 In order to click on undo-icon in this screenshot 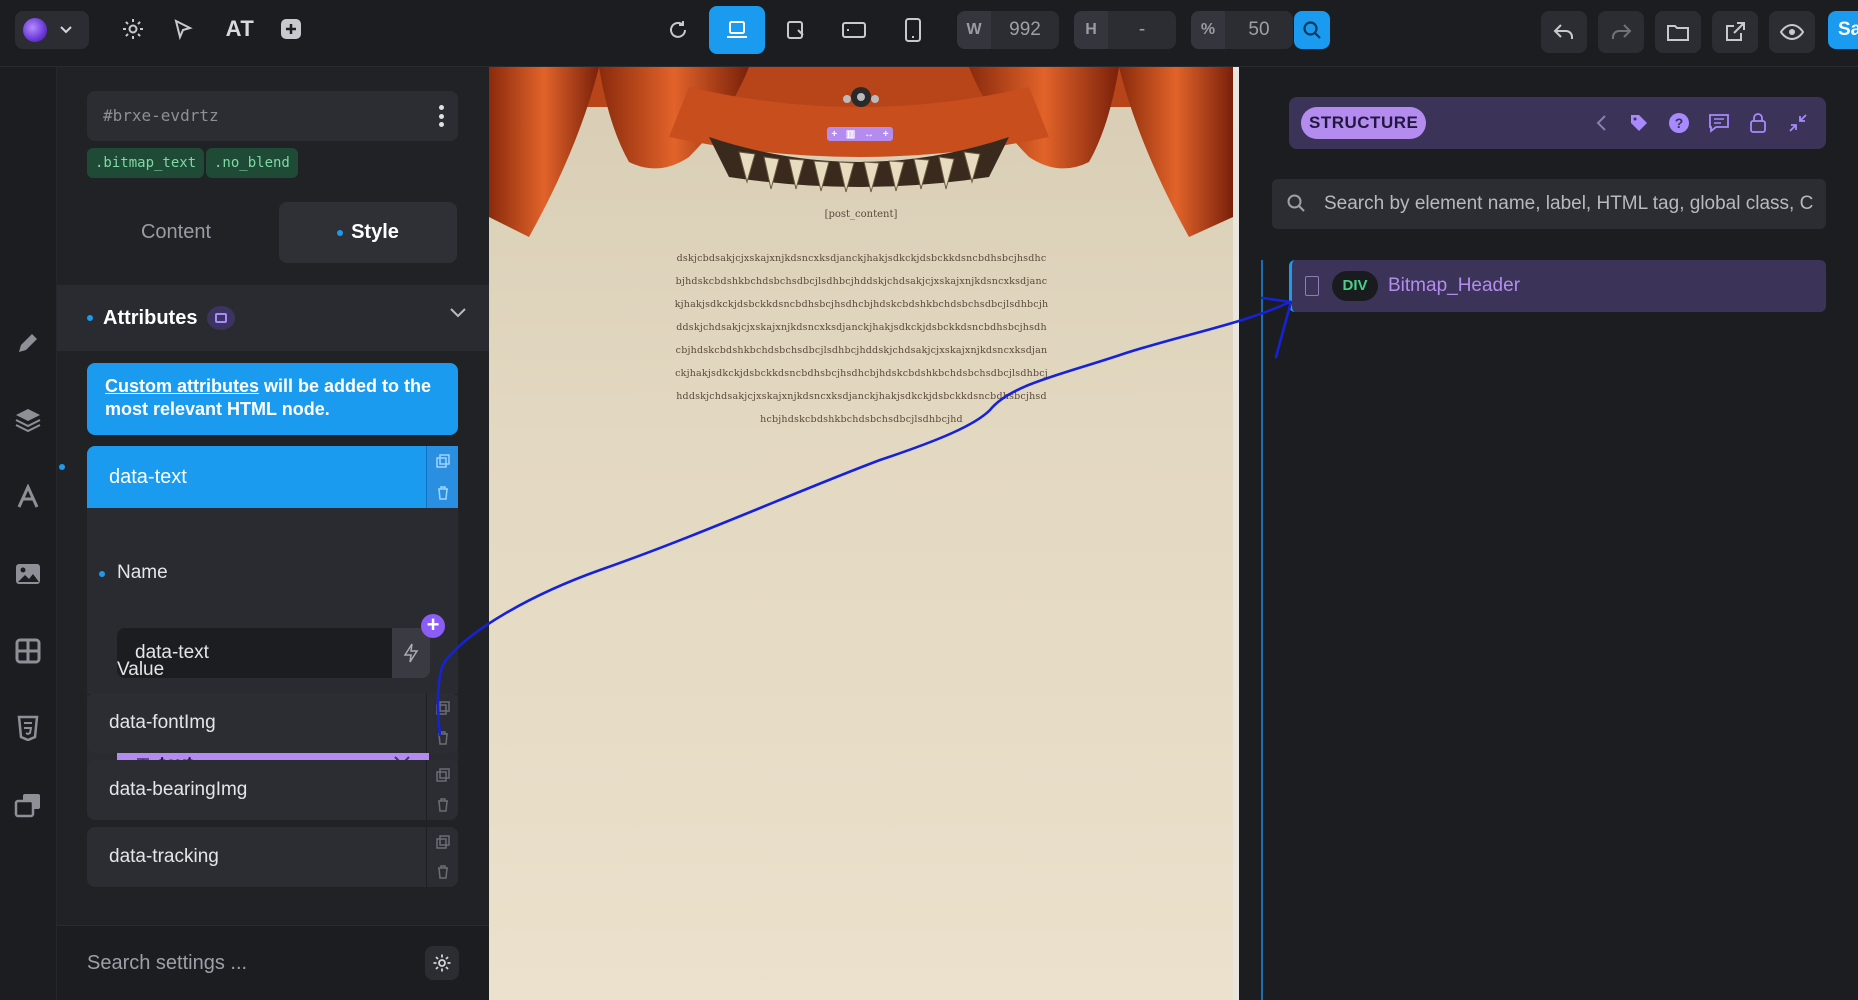, I will do `click(1564, 32)`.